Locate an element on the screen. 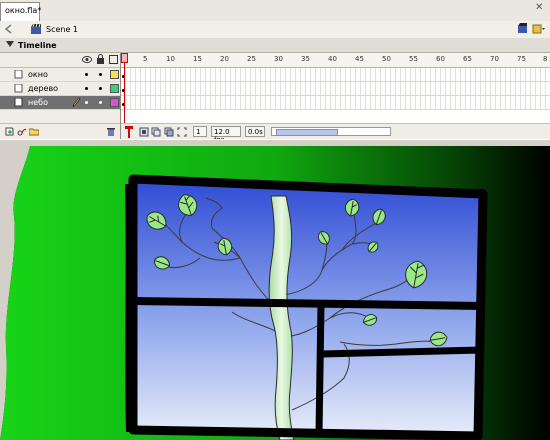 The height and width of the screenshot is (440, 550). document-tab-bar: окно.fla* ✕ is located at coordinates (275, 11).